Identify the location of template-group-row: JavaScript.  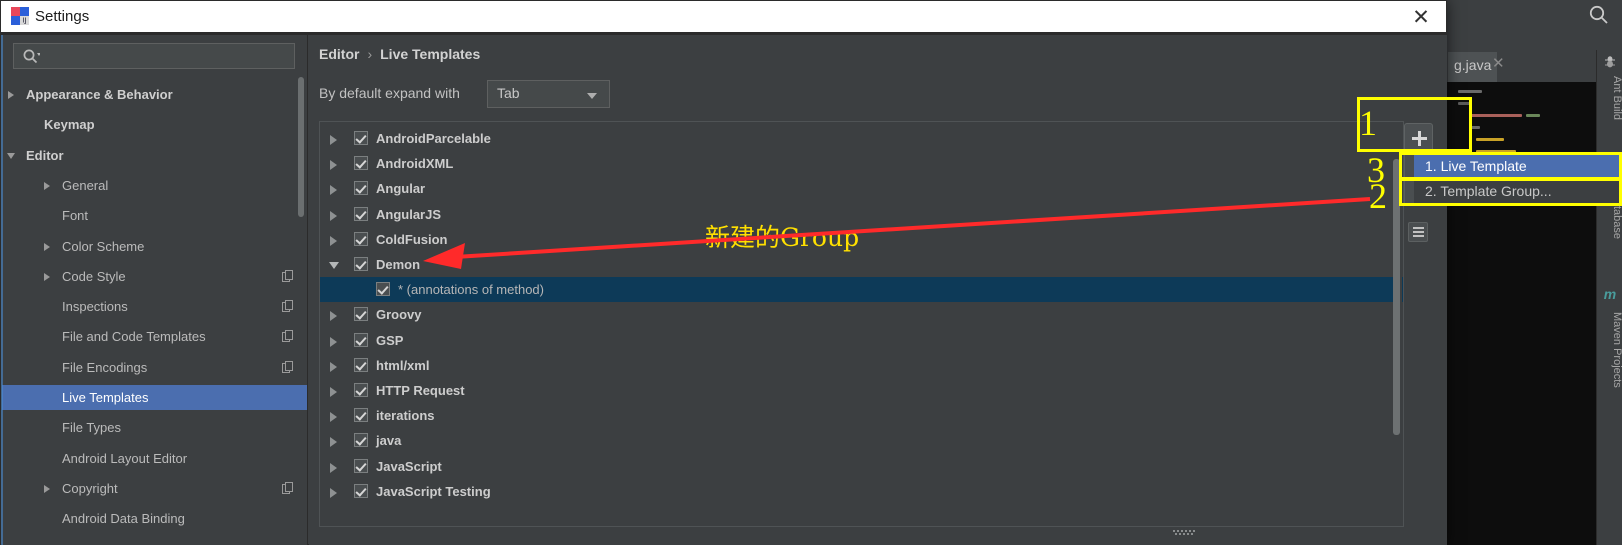
(861, 466).